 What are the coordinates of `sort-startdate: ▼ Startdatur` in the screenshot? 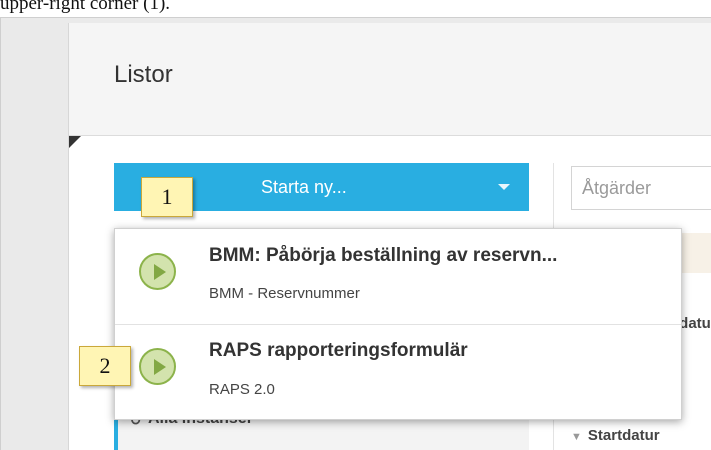 It's located at (615, 435).